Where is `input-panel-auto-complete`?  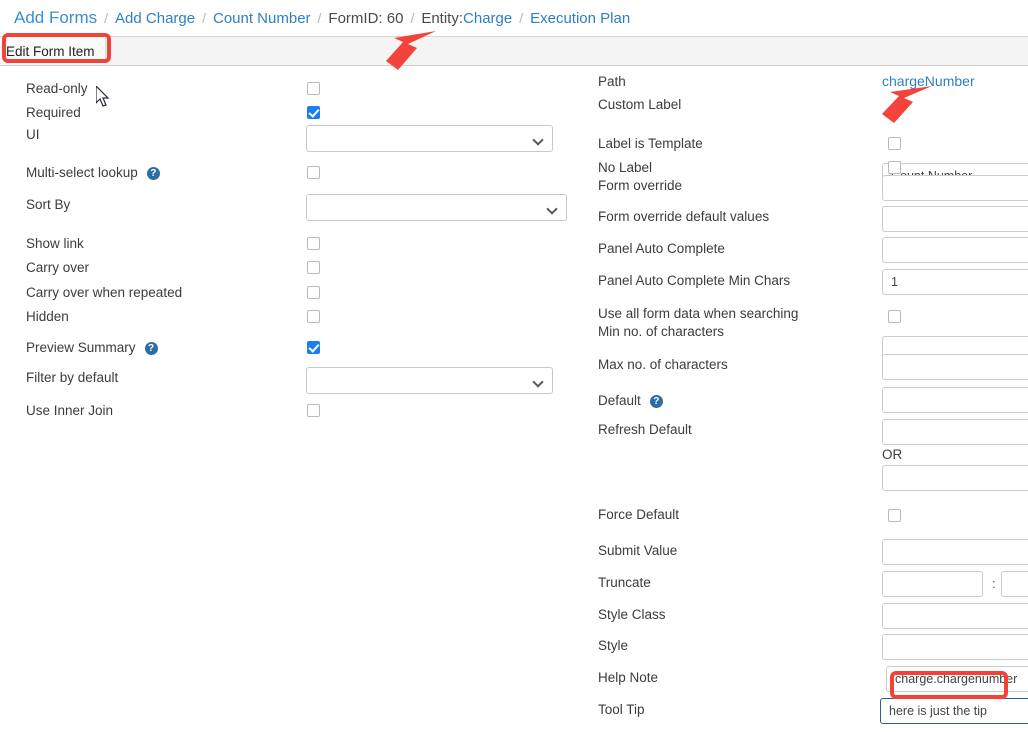
input-panel-auto-complete is located at coordinates (955, 250).